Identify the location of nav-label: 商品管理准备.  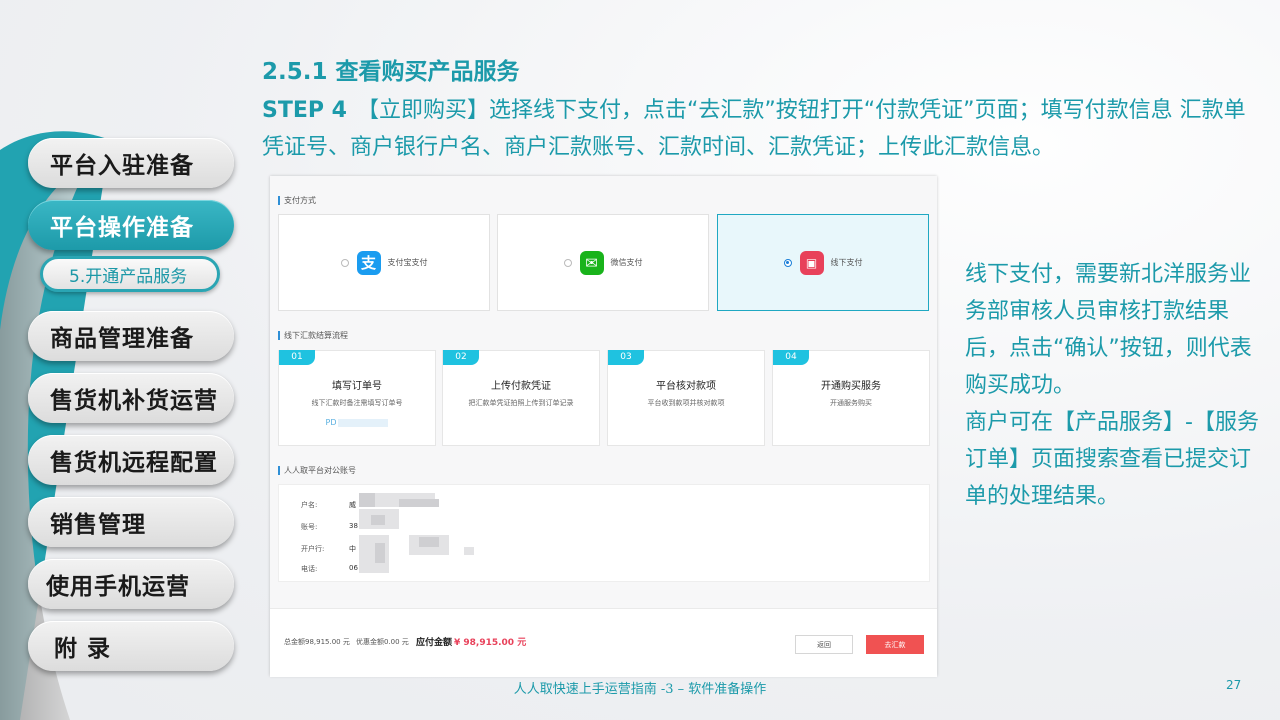
(122, 339).